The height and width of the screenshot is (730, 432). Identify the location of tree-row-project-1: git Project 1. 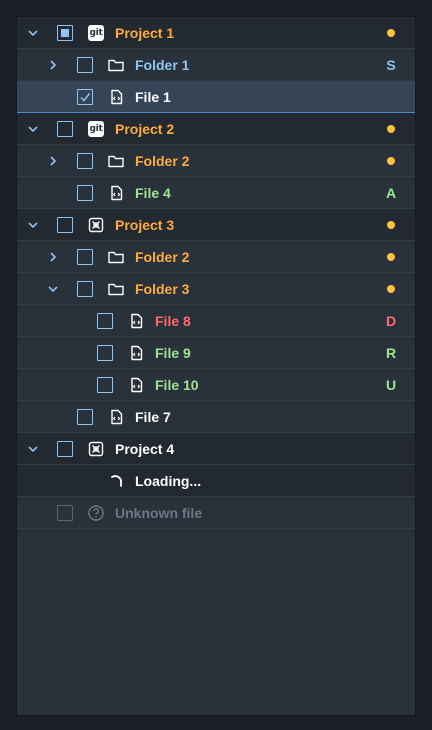
(216, 33).